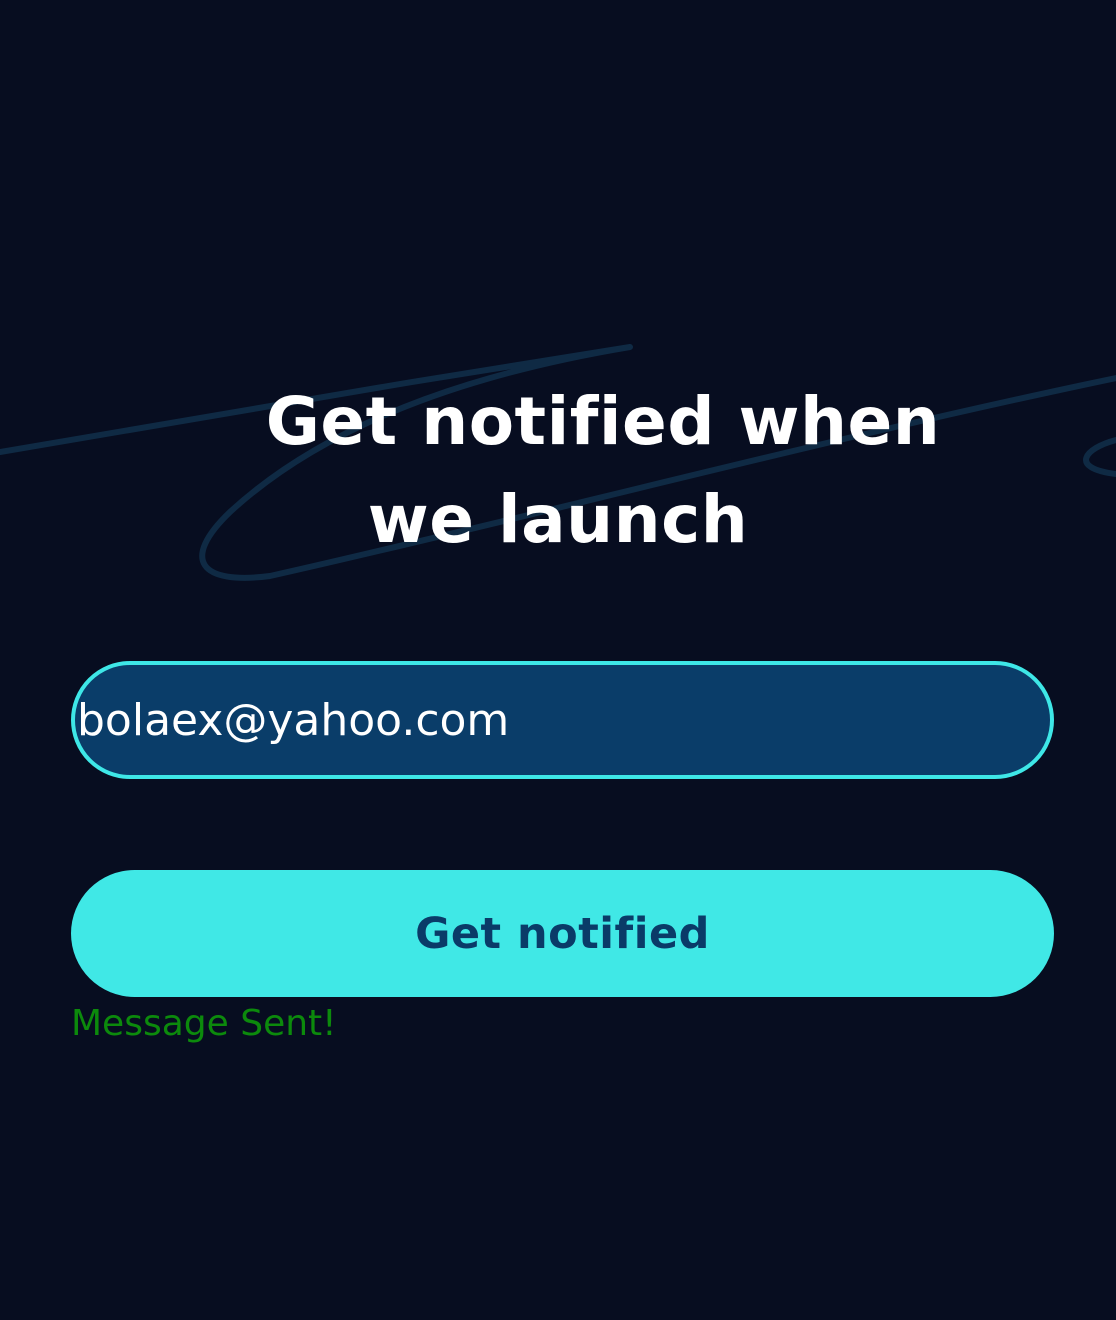 The image size is (1116, 1320). Describe the element at coordinates (558, 471) in the screenshot. I see `page-title: Get notified when we launch` at that location.